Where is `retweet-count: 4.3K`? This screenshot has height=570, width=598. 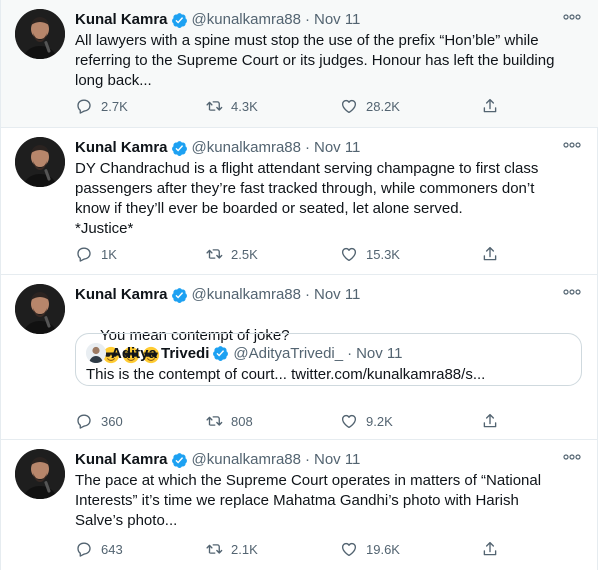 retweet-count: 4.3K is located at coordinates (244, 106).